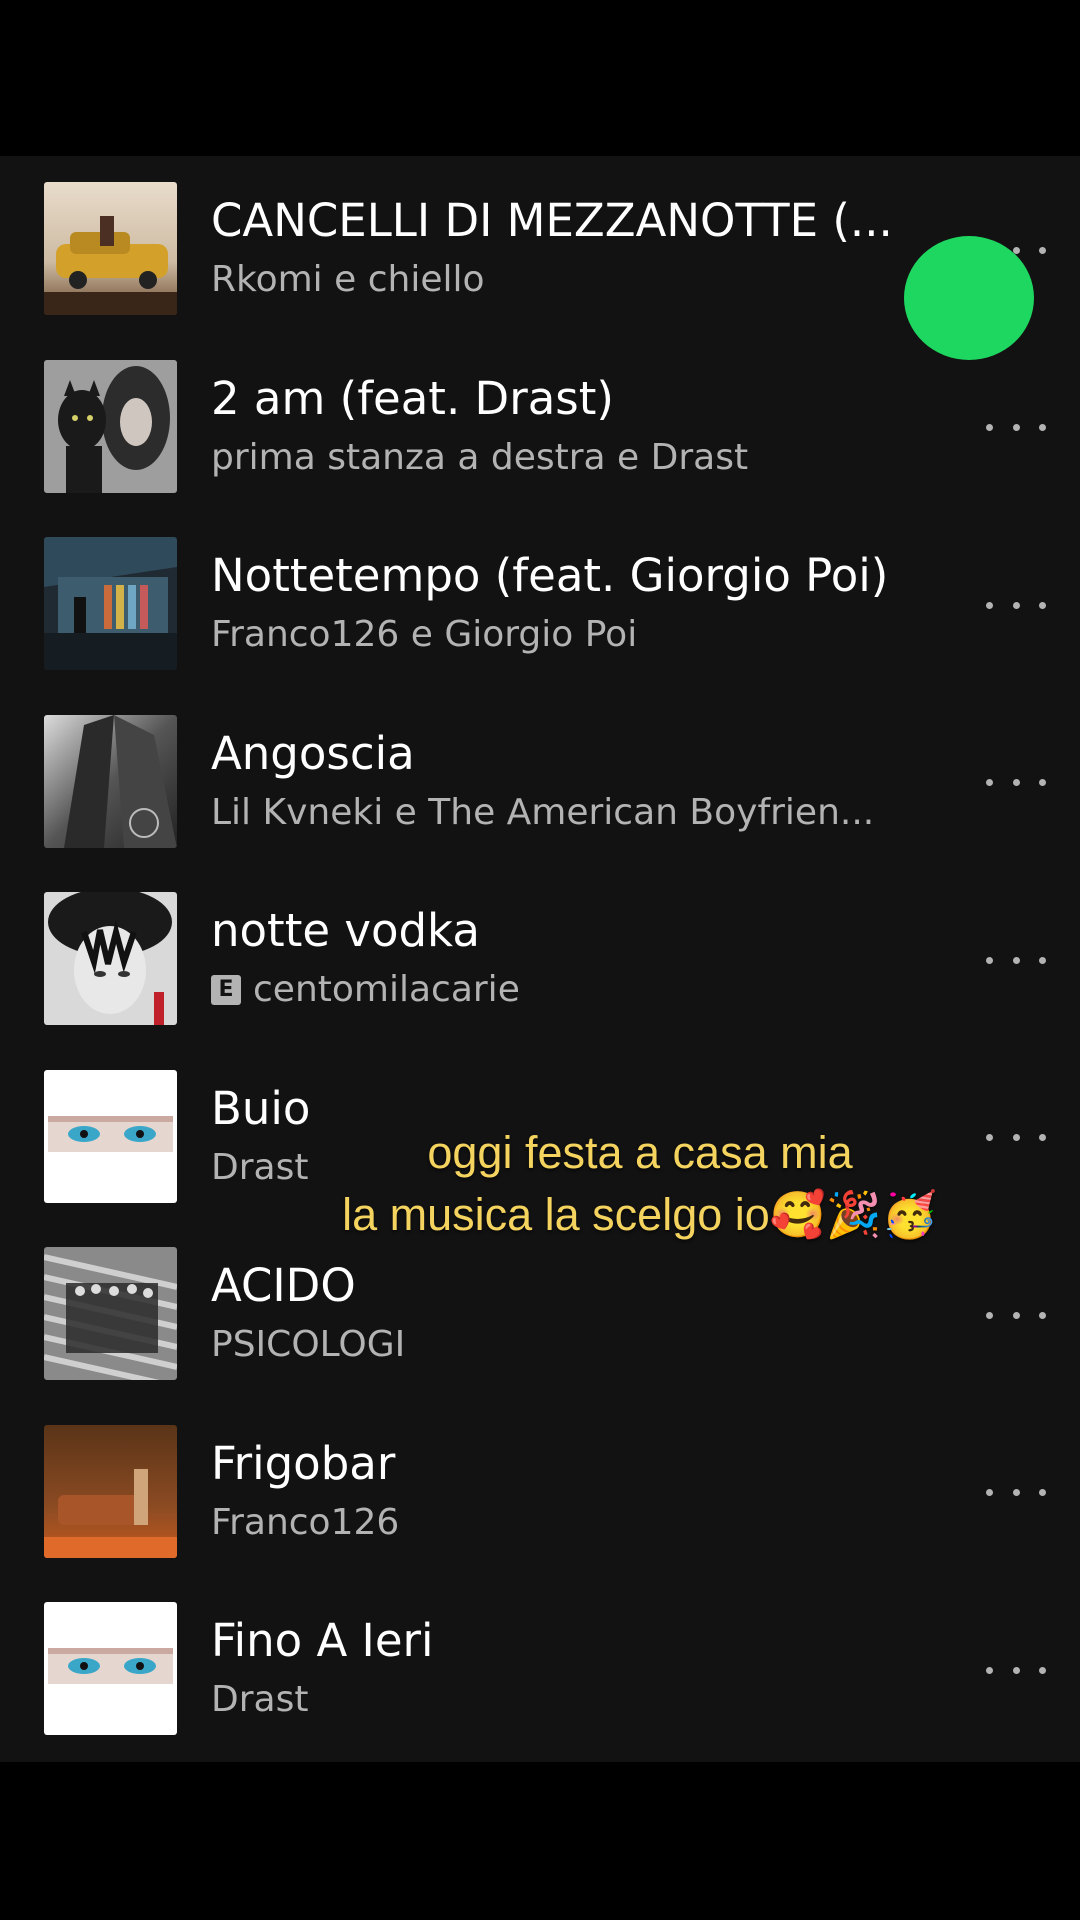 Image resolution: width=1080 pixels, height=1920 pixels. What do you see at coordinates (556, 1523) in the screenshot?
I see `track-artist: Franco126` at bounding box center [556, 1523].